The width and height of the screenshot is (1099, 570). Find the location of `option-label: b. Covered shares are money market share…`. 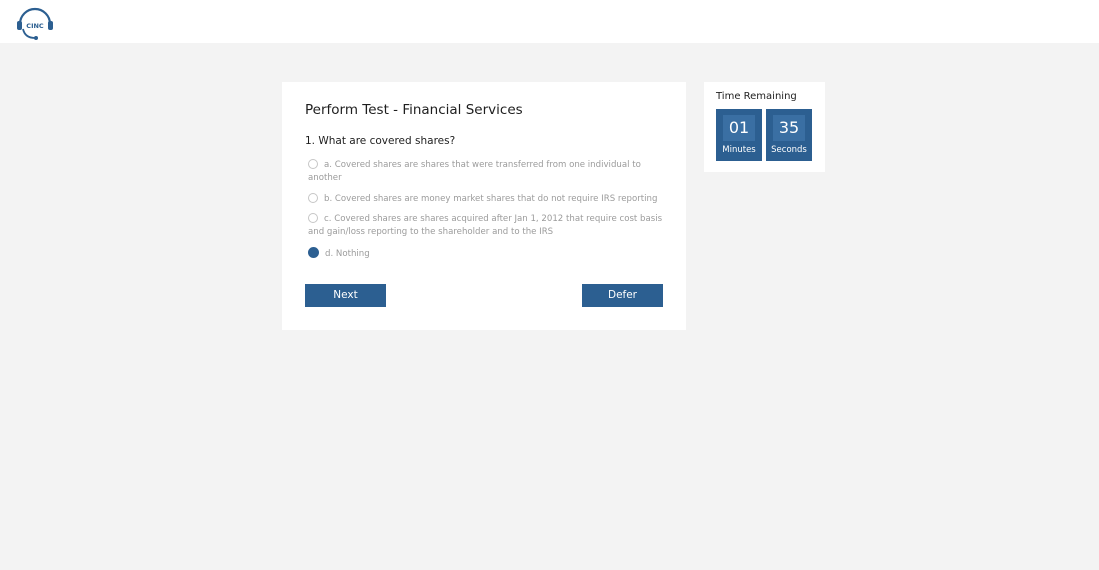

option-label: b. Covered shares are money market share… is located at coordinates (491, 199).